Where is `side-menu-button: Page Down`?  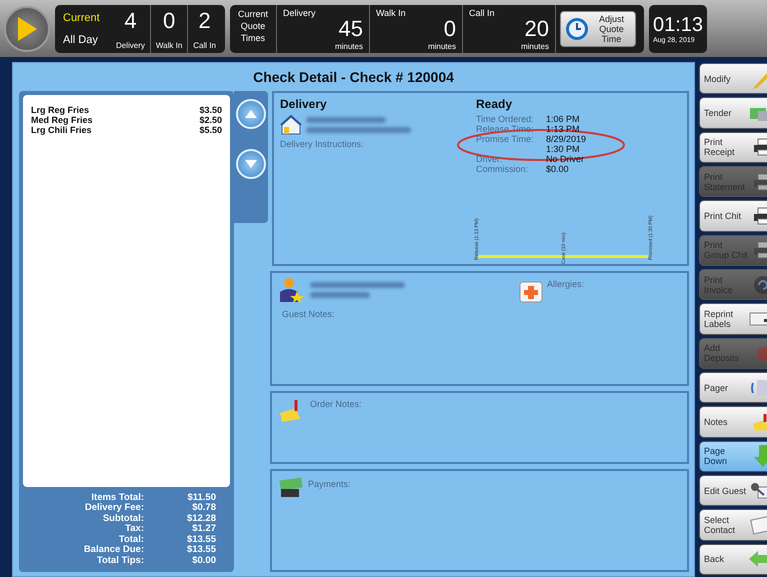 side-menu-button: Page Down is located at coordinates (733, 456).